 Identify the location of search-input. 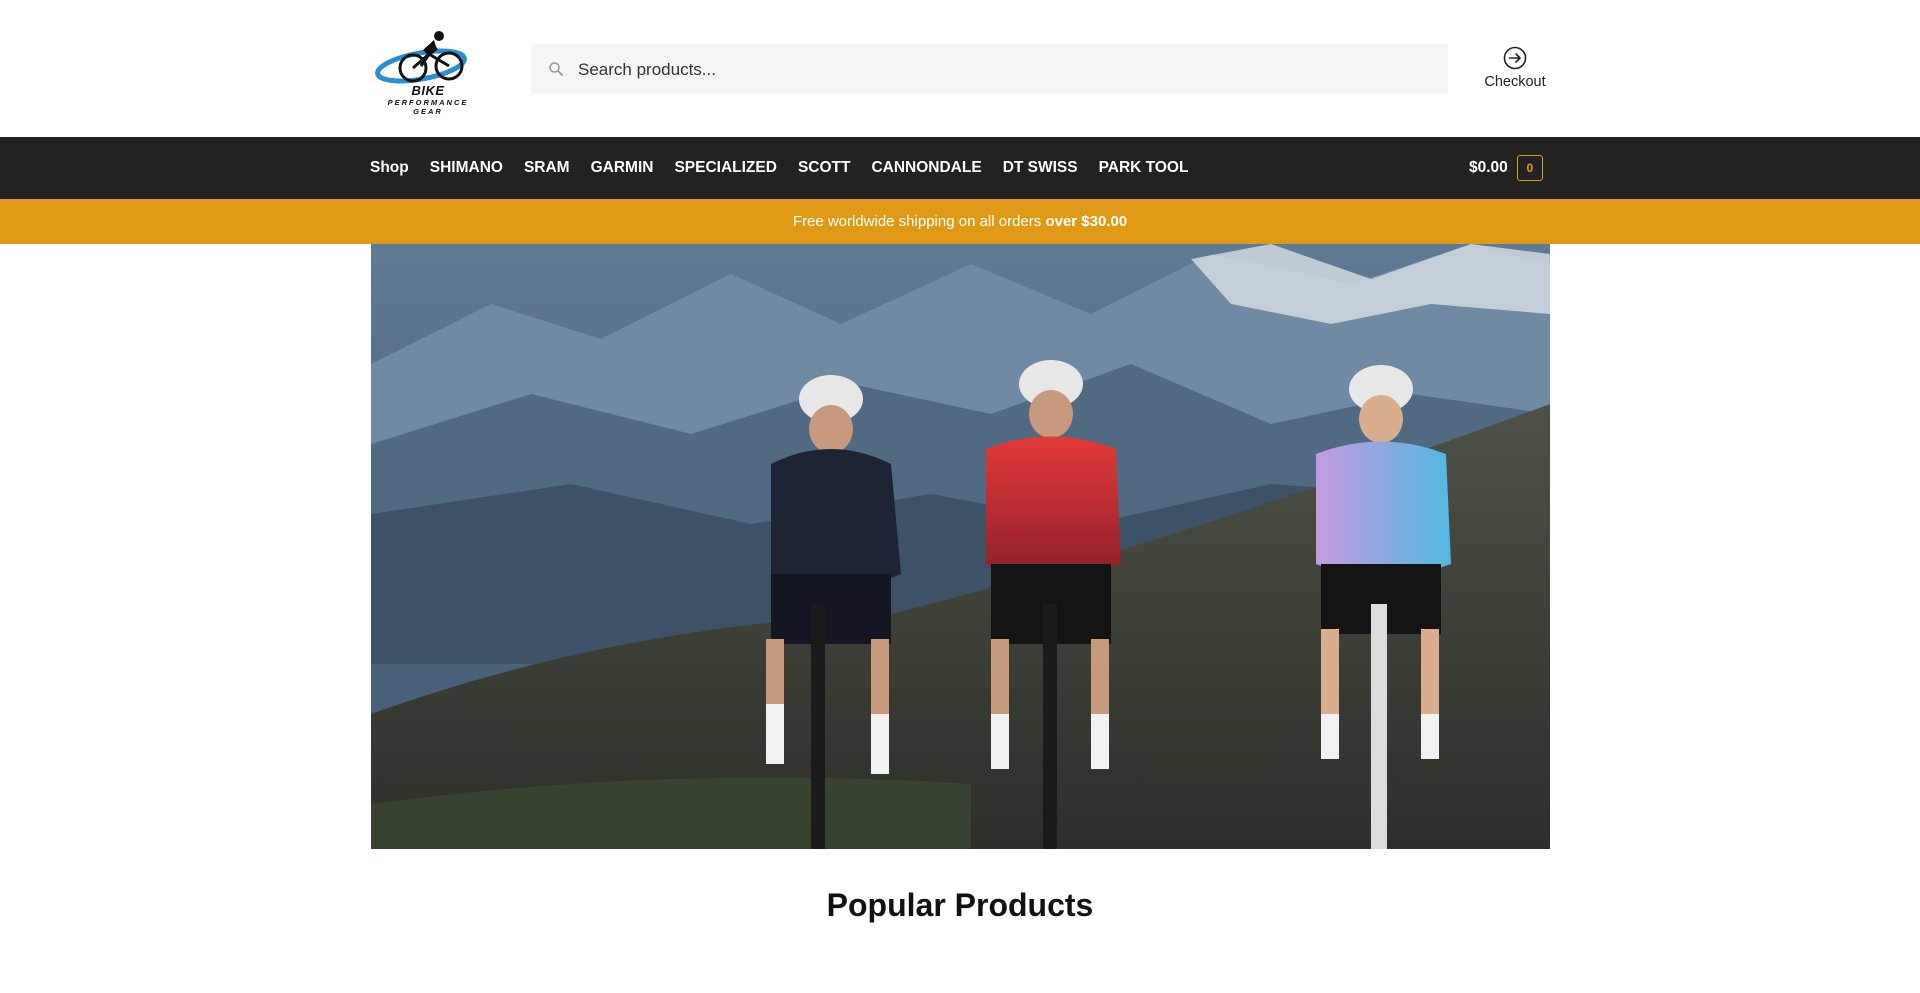
(1008, 70).